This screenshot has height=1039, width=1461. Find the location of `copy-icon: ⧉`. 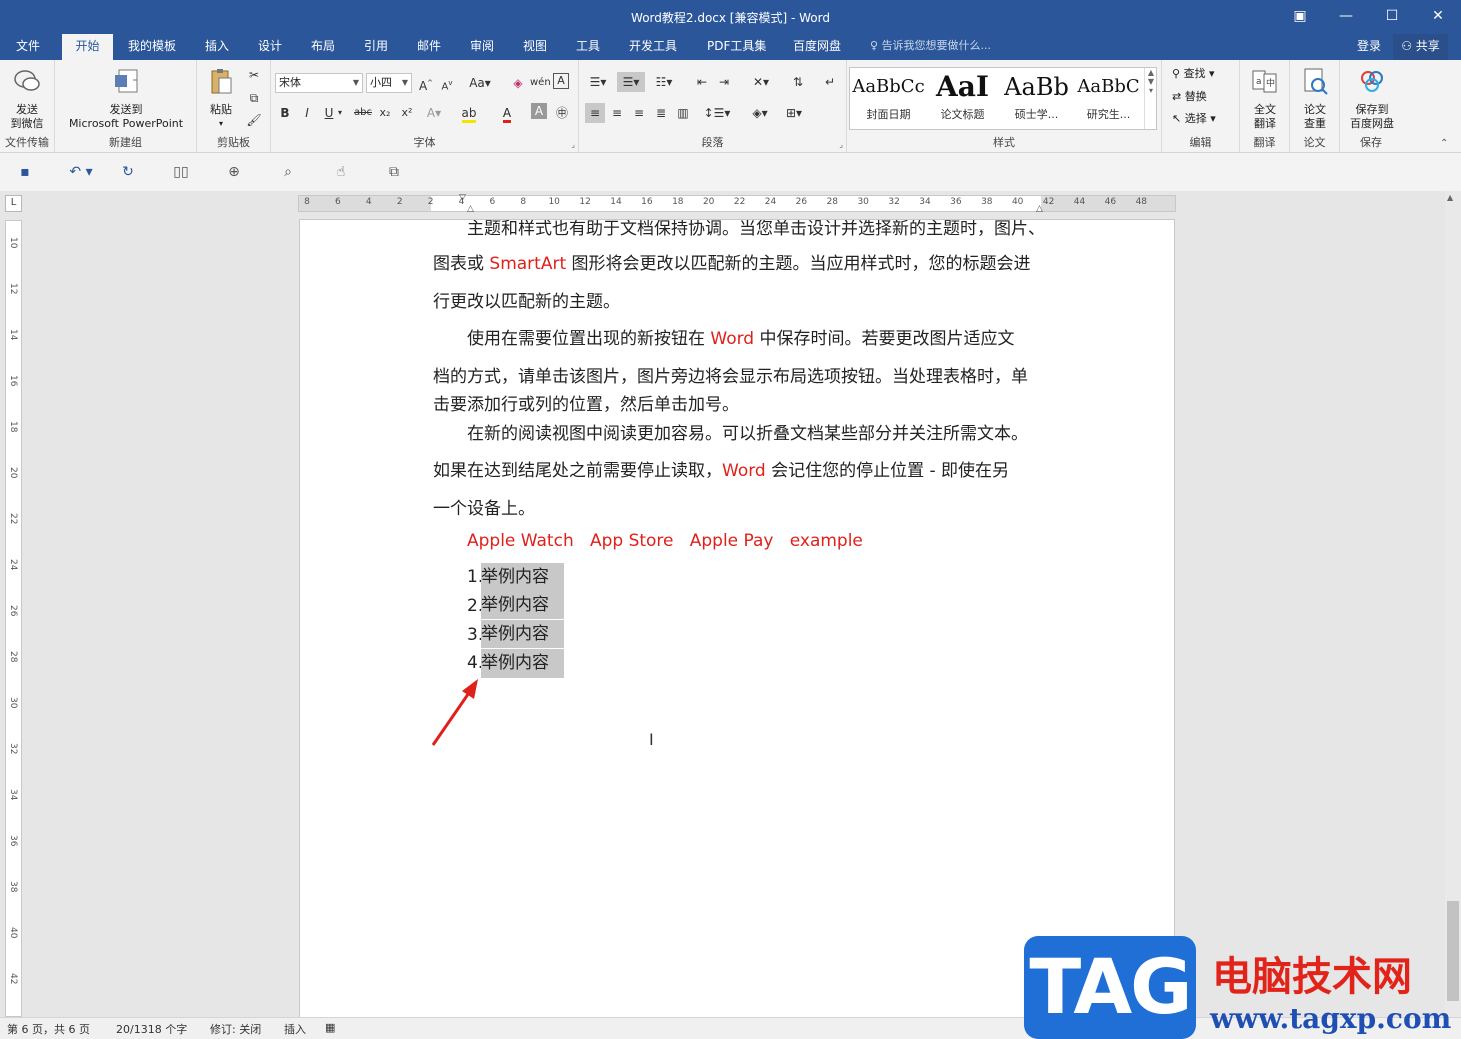

copy-icon: ⧉ is located at coordinates (254, 98).